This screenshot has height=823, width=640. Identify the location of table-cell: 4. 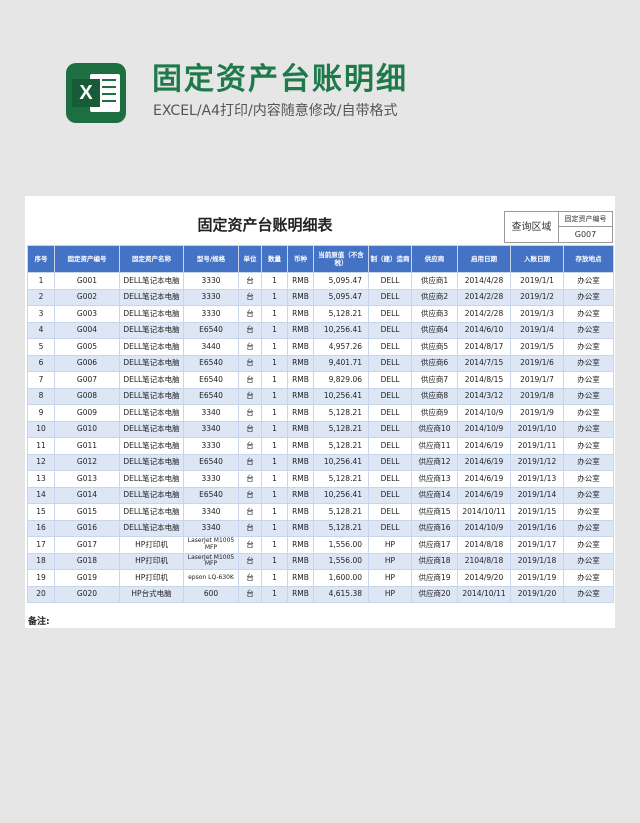
(41, 330).